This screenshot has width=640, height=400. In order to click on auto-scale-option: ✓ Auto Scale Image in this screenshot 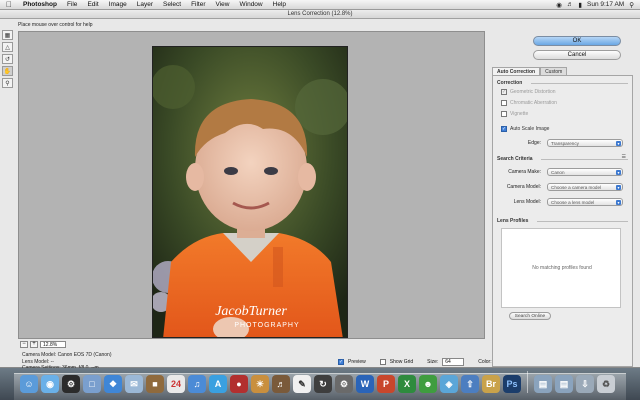, I will do `click(525, 129)`.